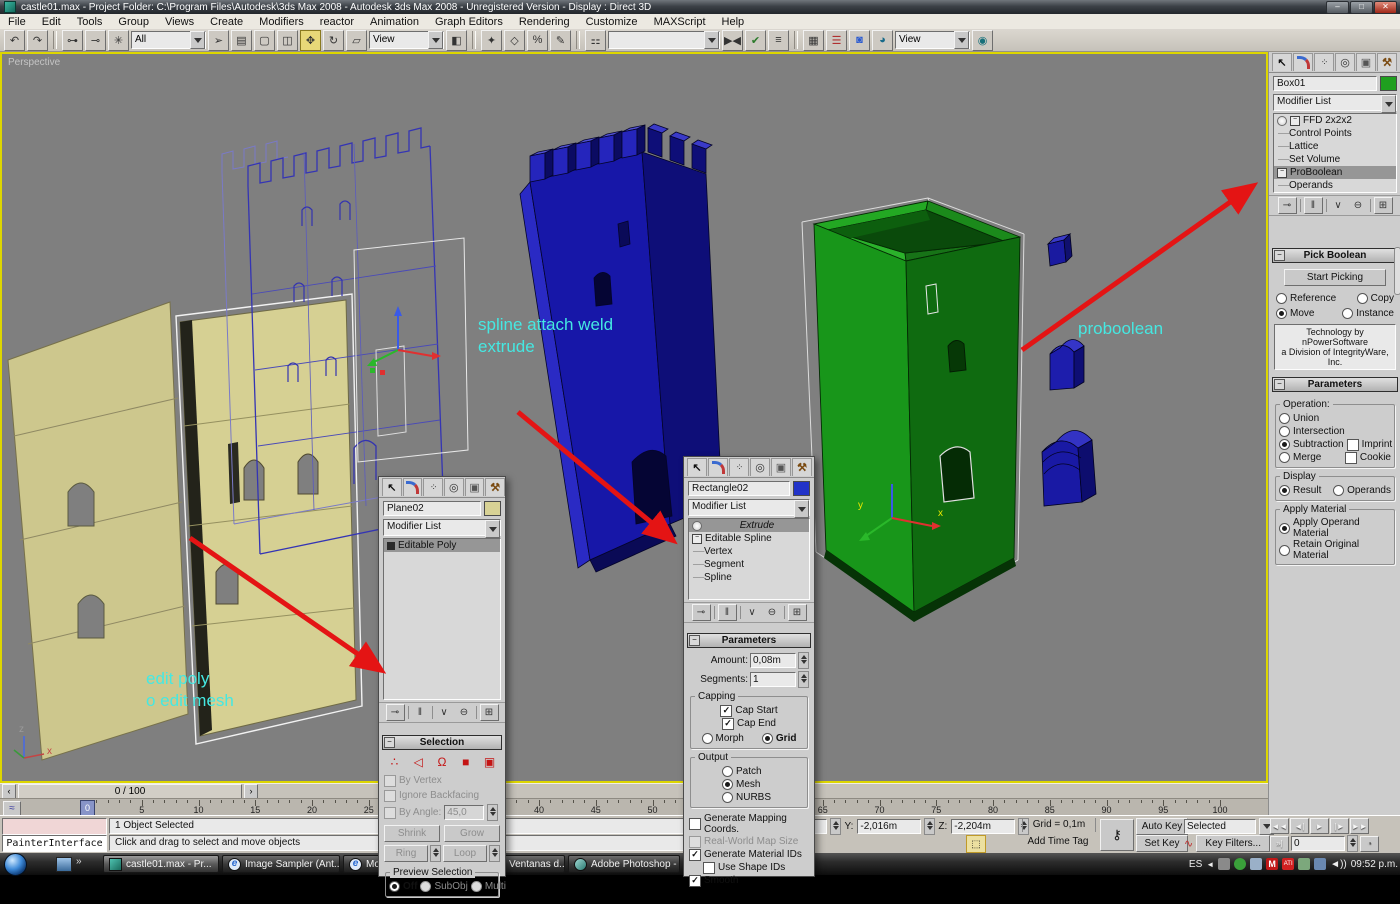  What do you see at coordinates (749, 854) in the screenshot?
I see `generate-material-ids-checkbox: Generate Material IDs` at bounding box center [749, 854].